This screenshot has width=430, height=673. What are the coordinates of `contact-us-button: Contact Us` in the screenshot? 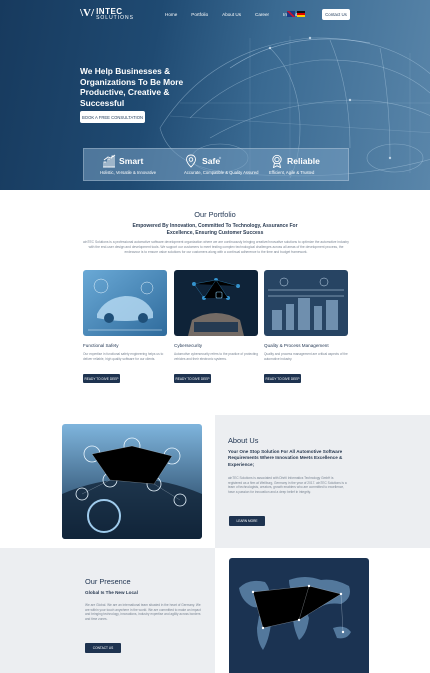 It's located at (336, 14).